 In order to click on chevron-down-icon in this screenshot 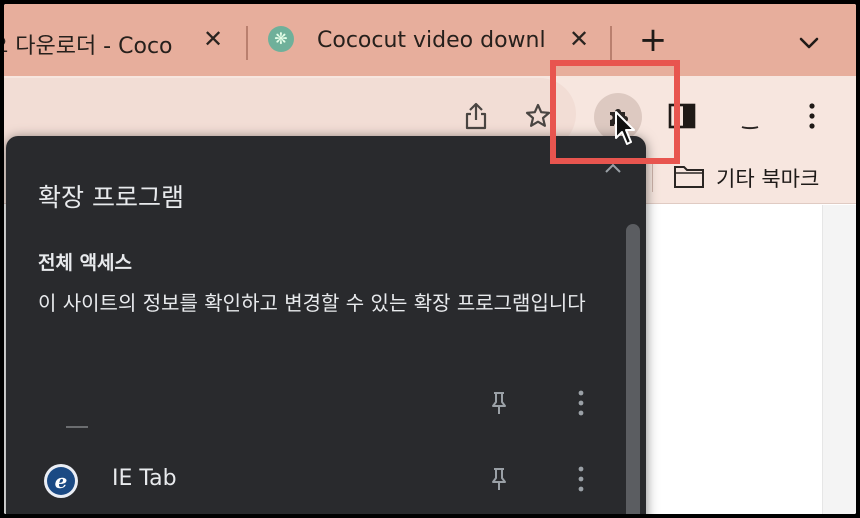, I will do `click(809, 43)`.